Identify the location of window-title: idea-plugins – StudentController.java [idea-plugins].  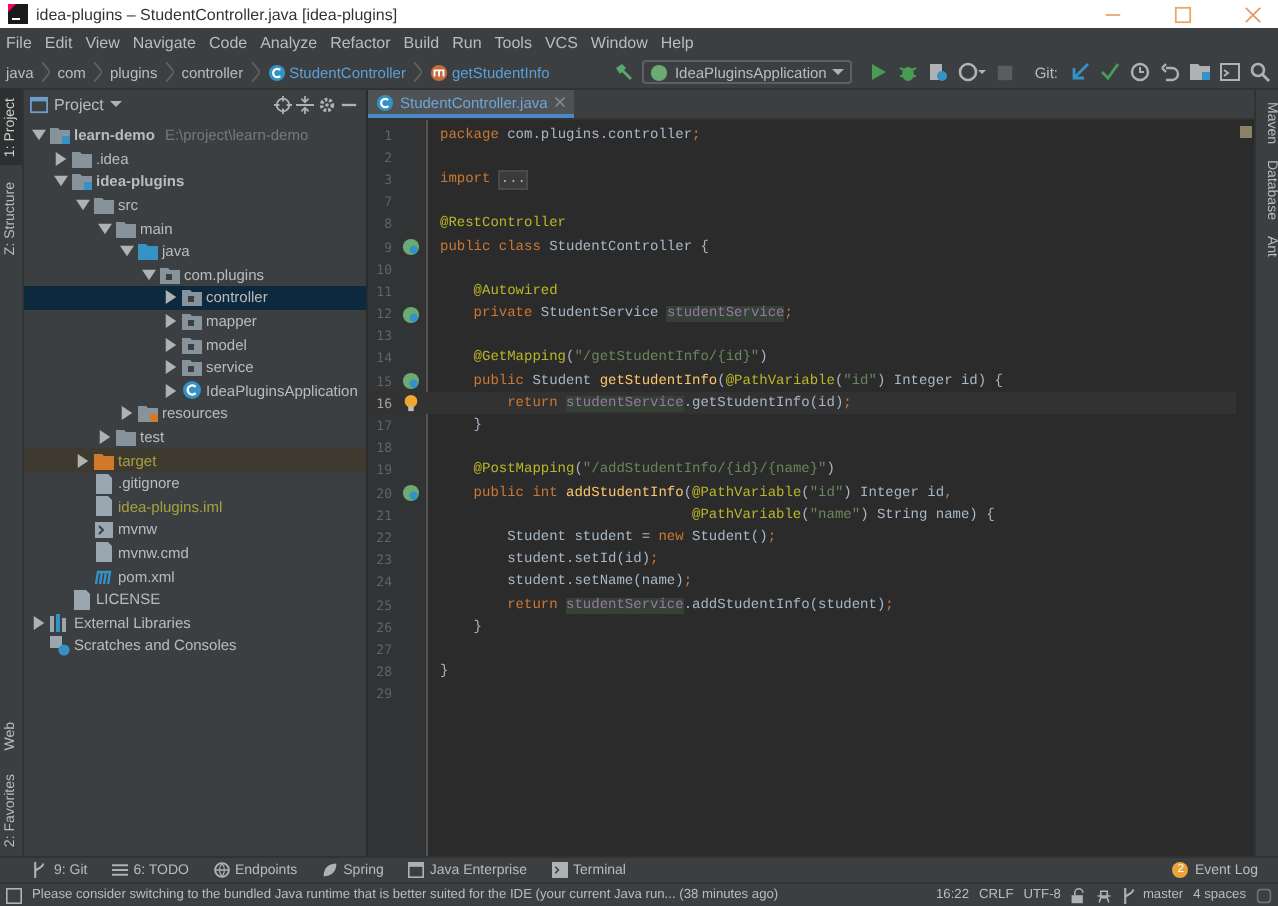
(218, 14).